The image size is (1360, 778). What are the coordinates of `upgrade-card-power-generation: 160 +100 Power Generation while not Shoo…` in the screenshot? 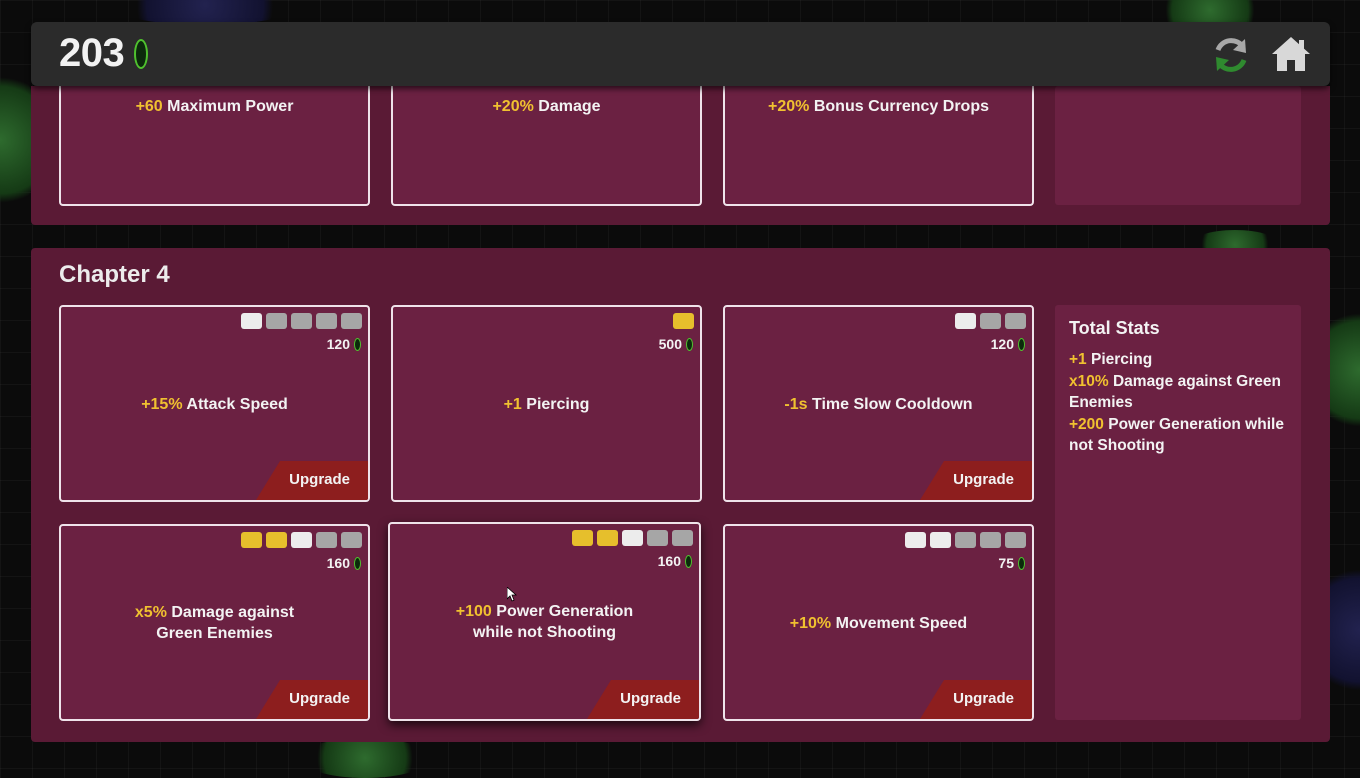 It's located at (544, 621).